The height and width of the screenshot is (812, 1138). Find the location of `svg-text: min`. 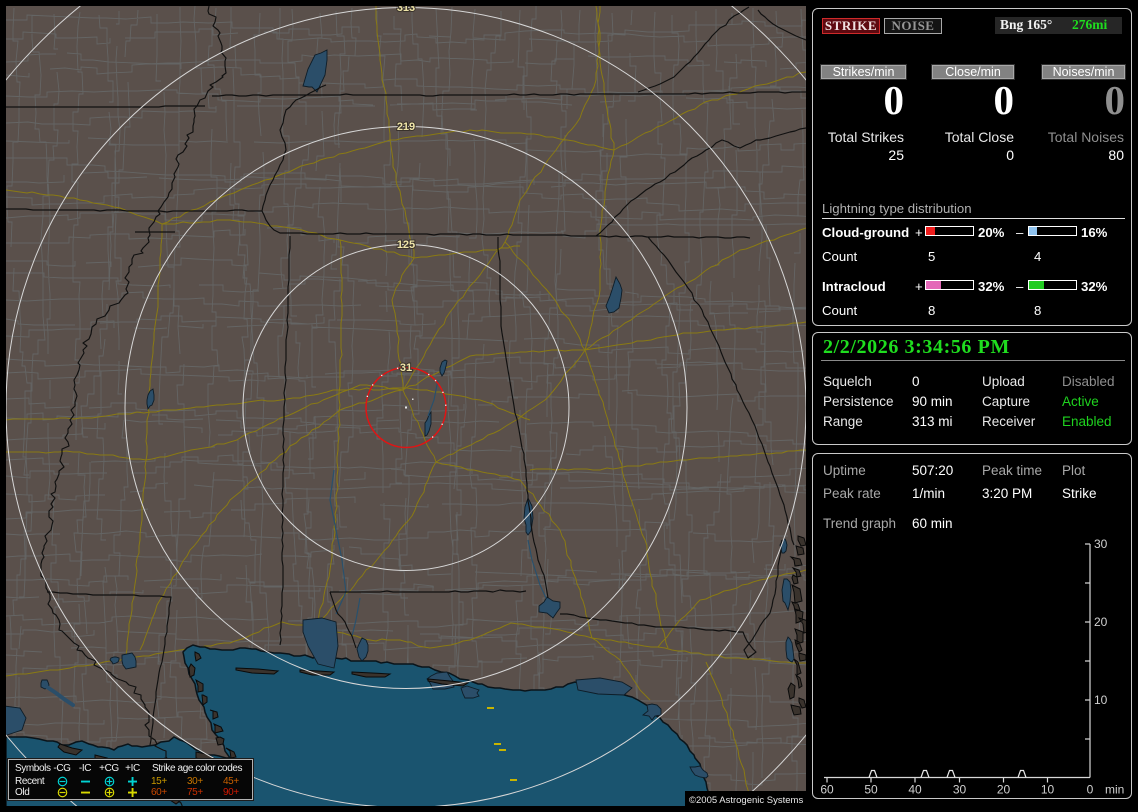

svg-text: min is located at coordinates (1114, 790).